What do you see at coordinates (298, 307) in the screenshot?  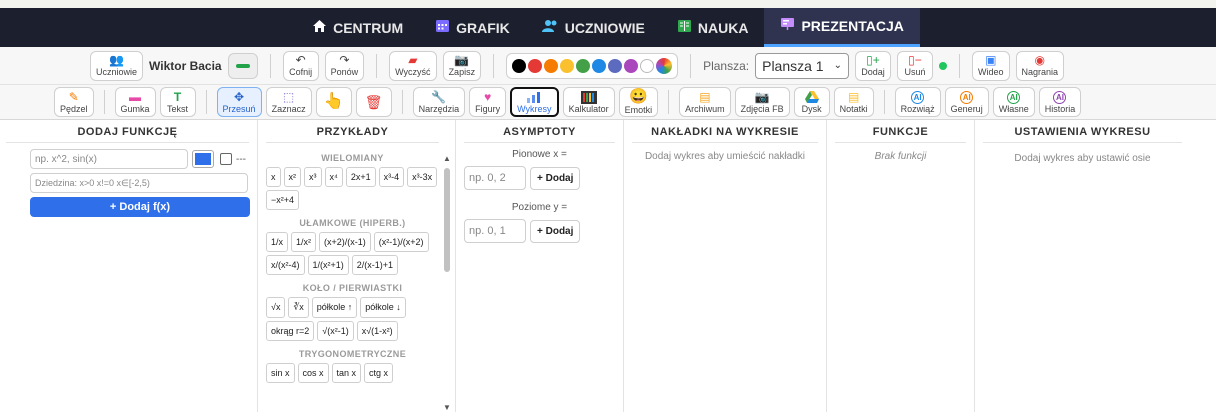 I see `example-function-button: ∛x` at bounding box center [298, 307].